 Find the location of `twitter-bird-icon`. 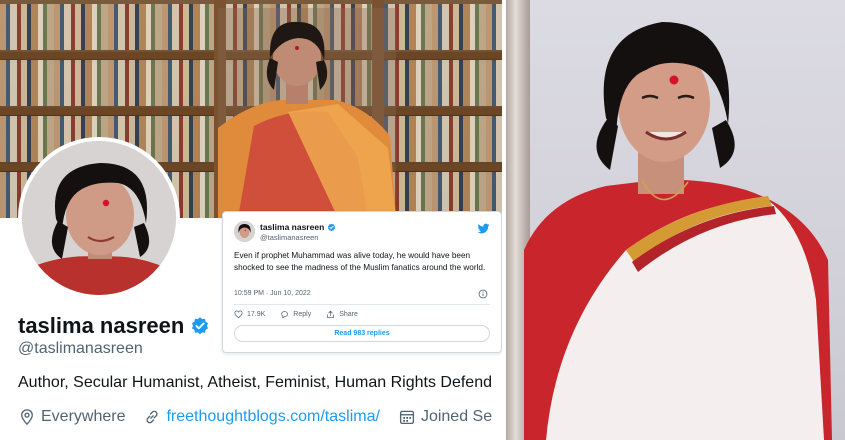

twitter-bird-icon is located at coordinates (483, 228).